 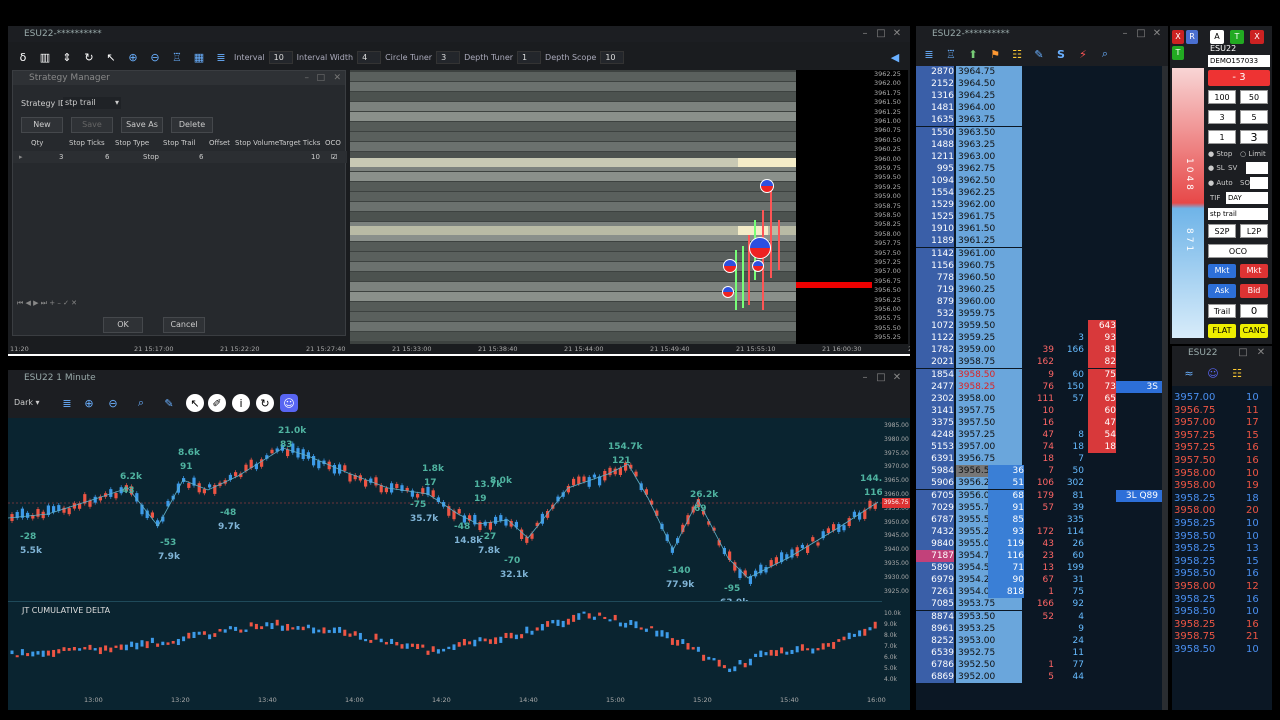 What do you see at coordinates (1039, 338) in the screenshot?
I see `dom-row: 1122 3959.25 3 93` at bounding box center [1039, 338].